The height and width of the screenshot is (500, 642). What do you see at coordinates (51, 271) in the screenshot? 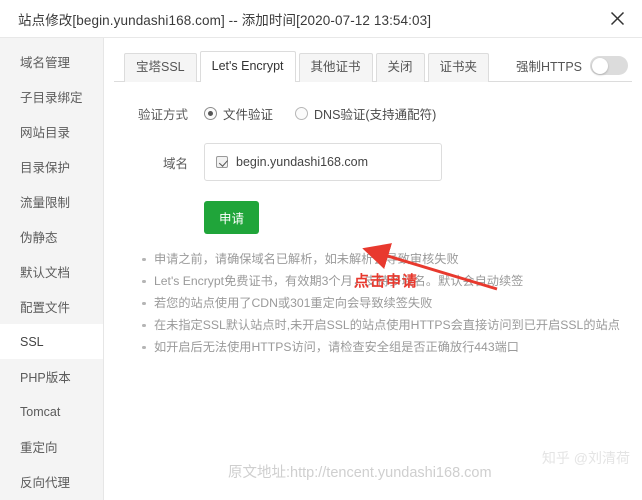
I see `sidebar-item-default-doc: 默认文档` at bounding box center [51, 271].